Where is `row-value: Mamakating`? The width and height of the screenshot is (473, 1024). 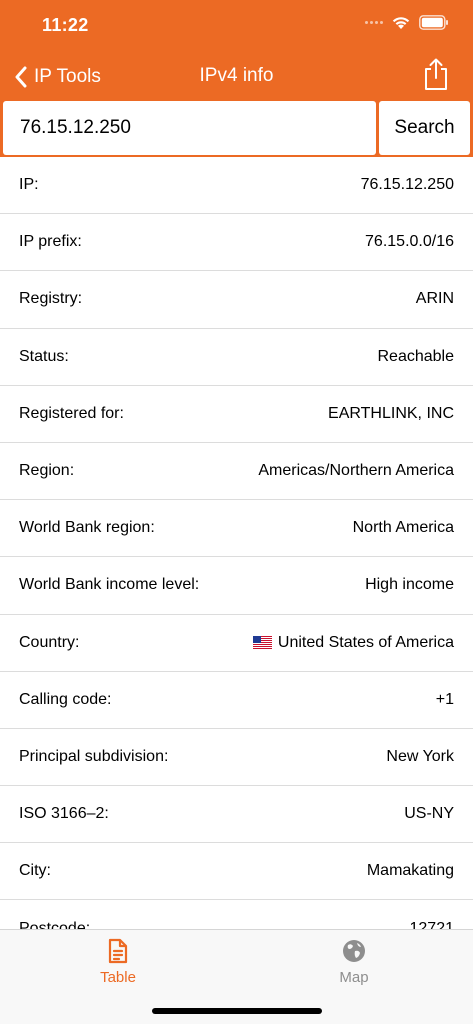
row-value: Mamakating is located at coordinates (410, 871).